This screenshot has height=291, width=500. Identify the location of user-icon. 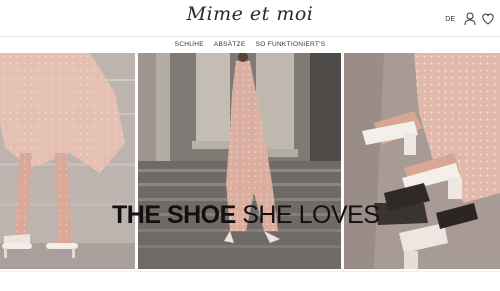
(470, 19).